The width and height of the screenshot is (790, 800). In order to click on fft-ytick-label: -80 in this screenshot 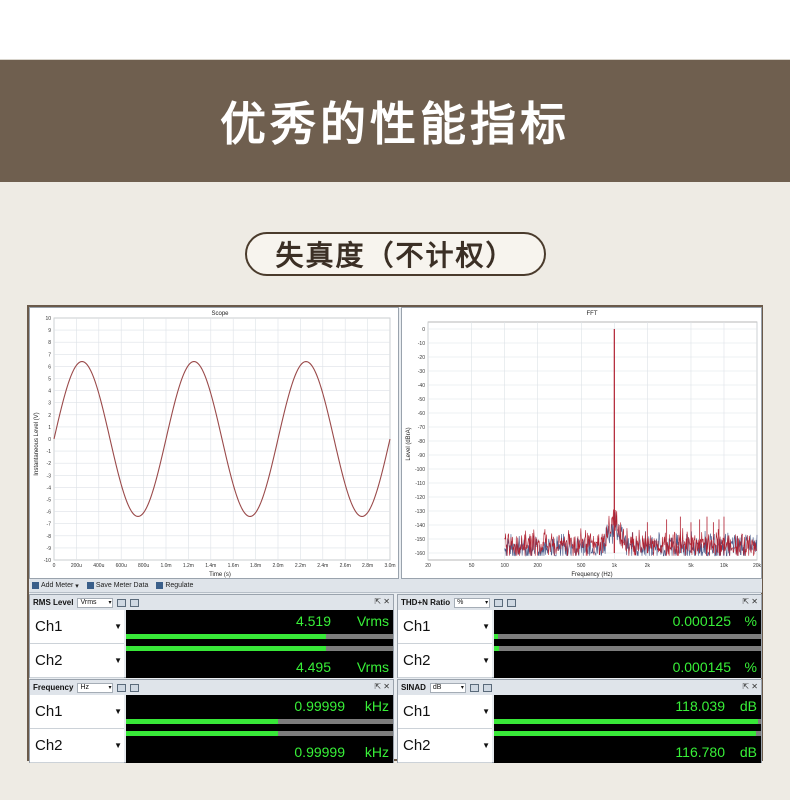, I will do `click(421, 442)`.